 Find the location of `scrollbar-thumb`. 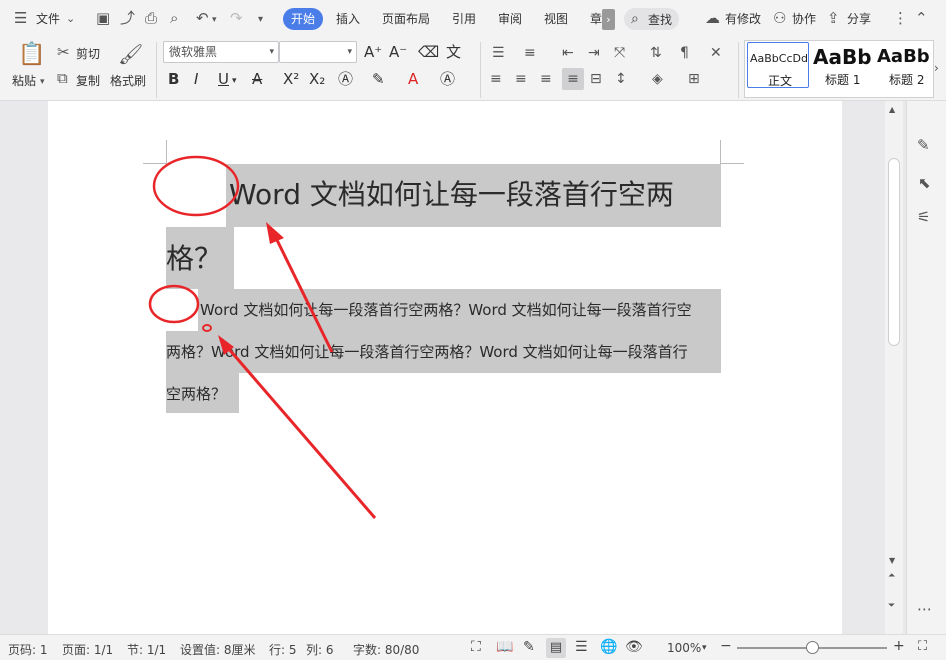

scrollbar-thumb is located at coordinates (894, 252).